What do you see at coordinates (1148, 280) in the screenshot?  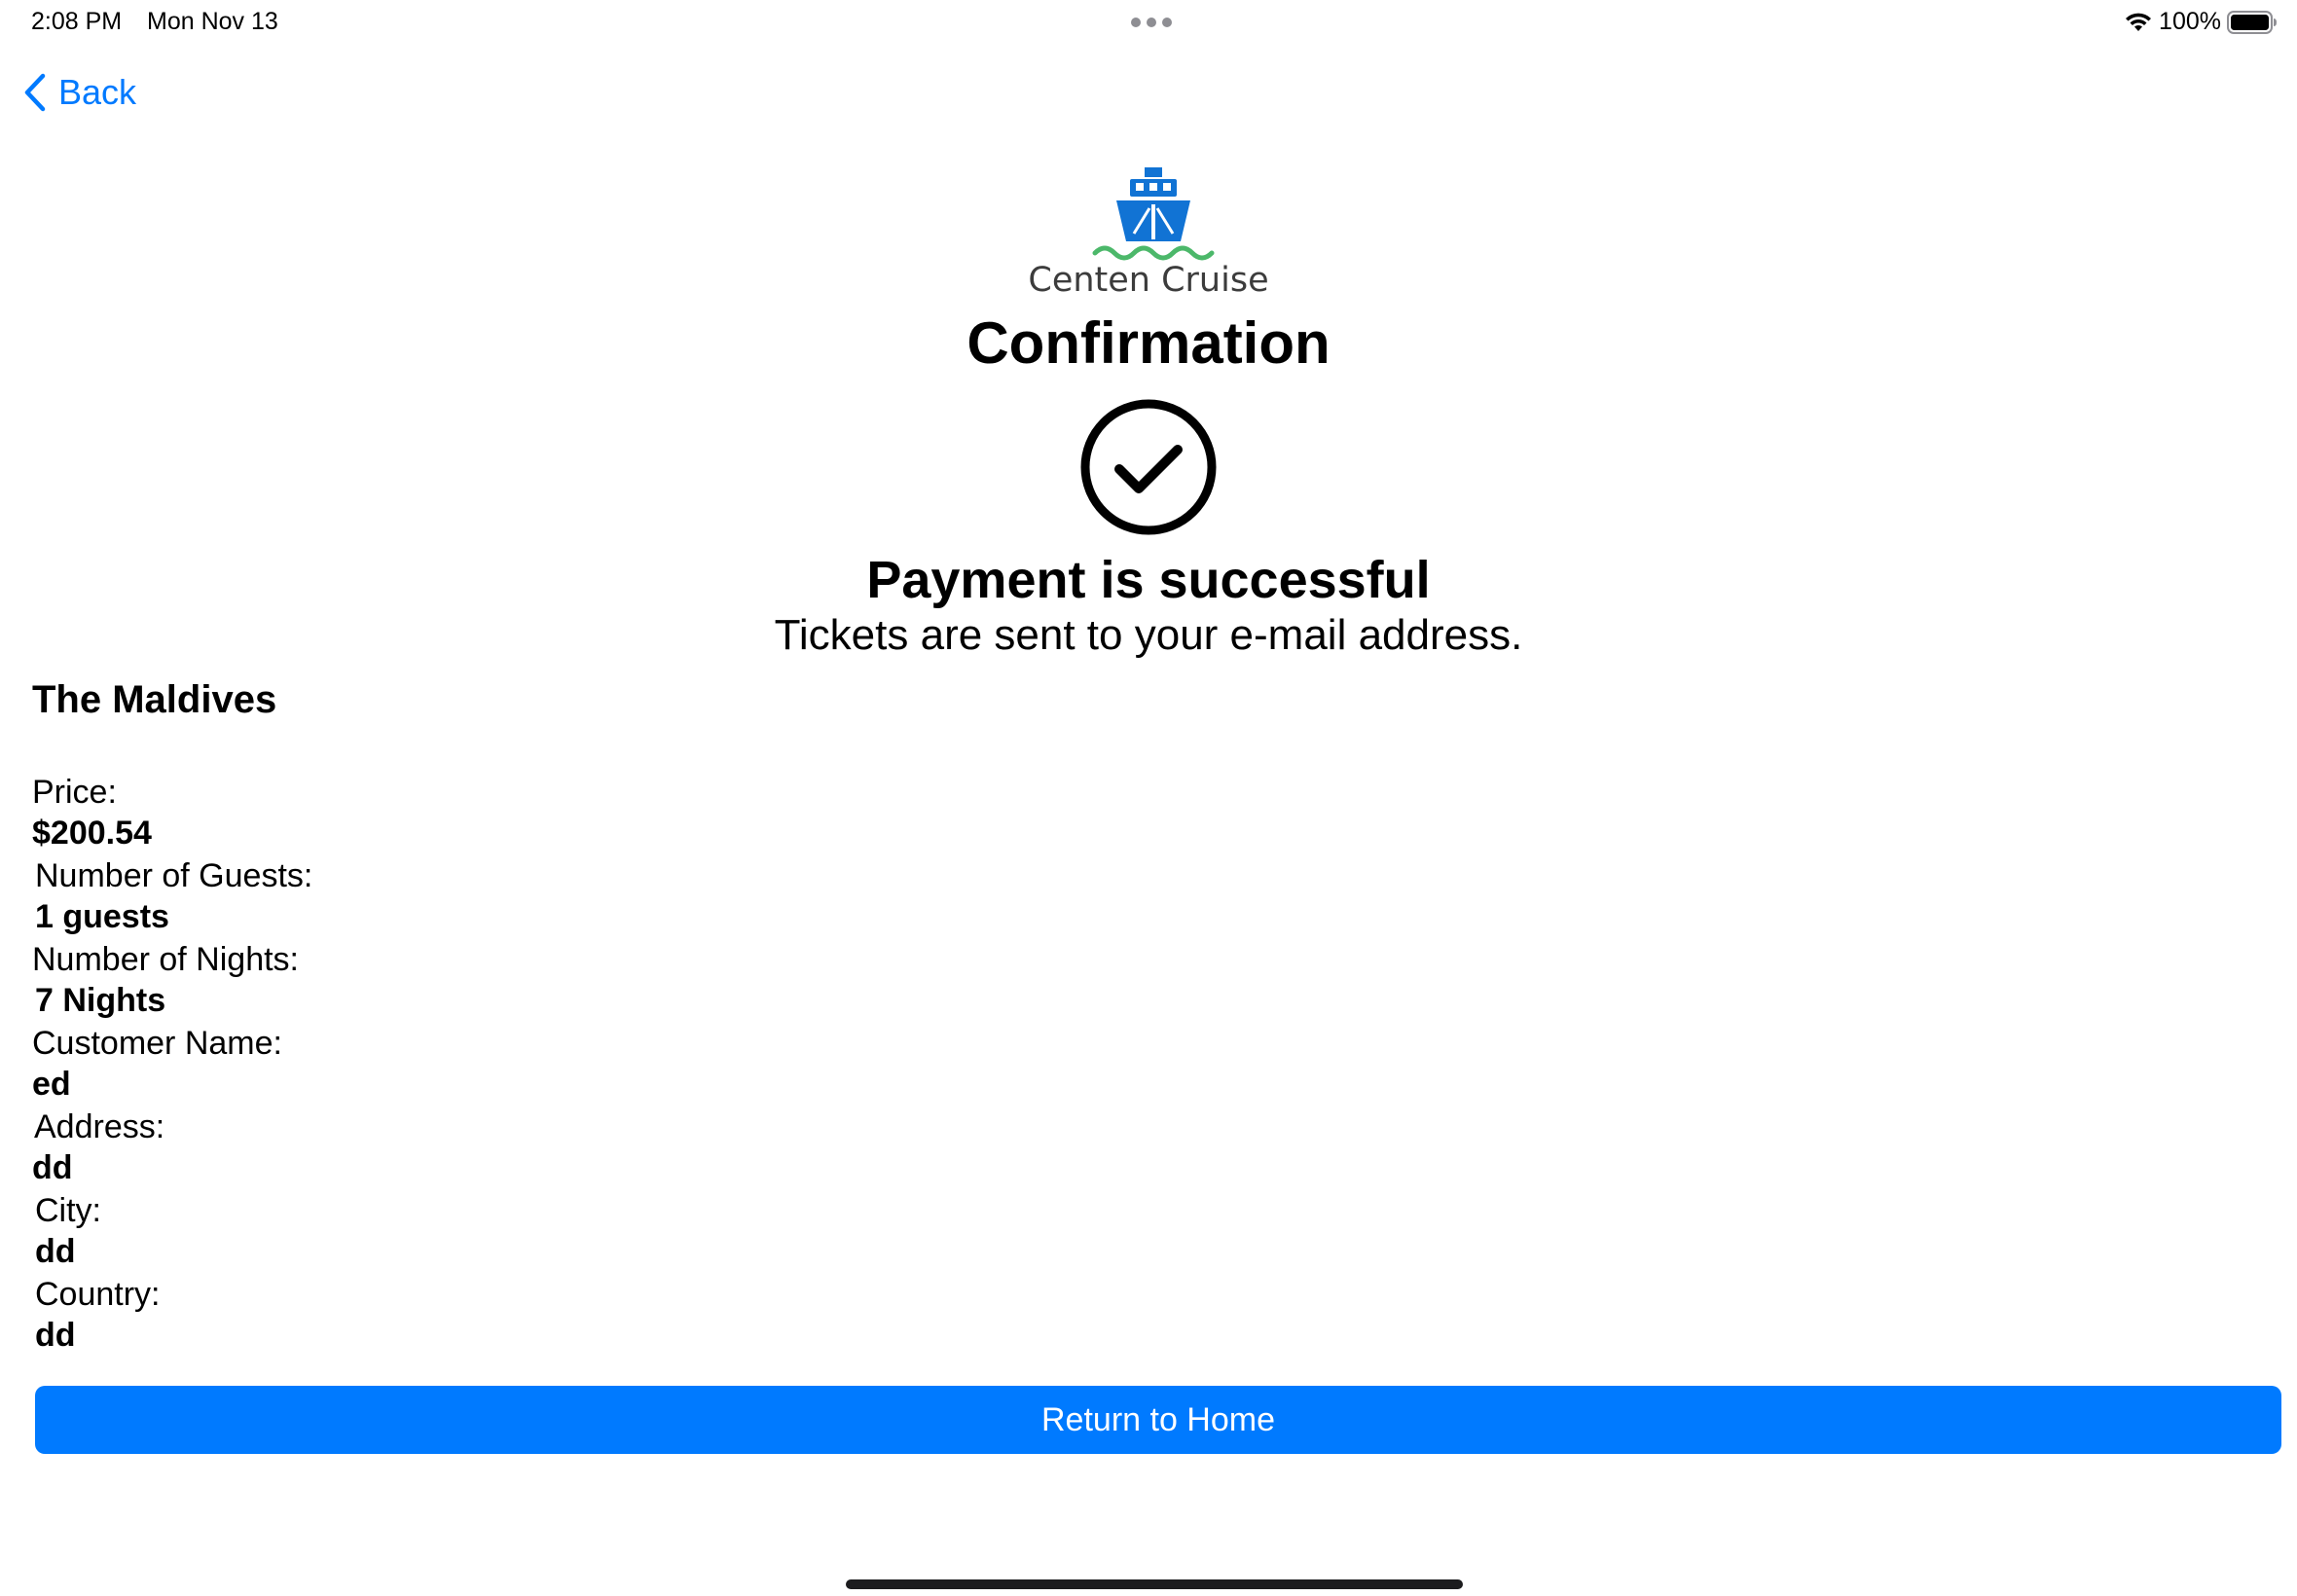 I see `brand-name: Centen Cruise` at bounding box center [1148, 280].